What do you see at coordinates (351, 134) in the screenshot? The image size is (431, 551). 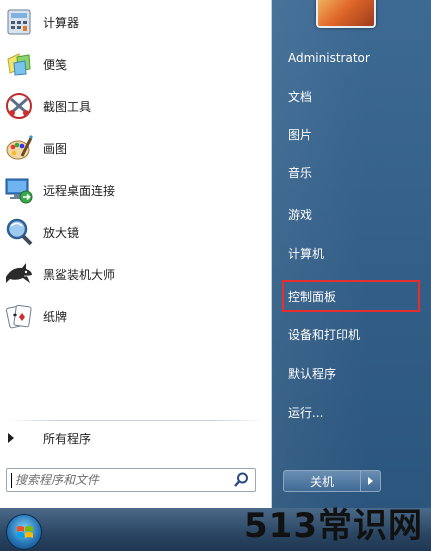 I see `right-item-pictures: 图片` at bounding box center [351, 134].